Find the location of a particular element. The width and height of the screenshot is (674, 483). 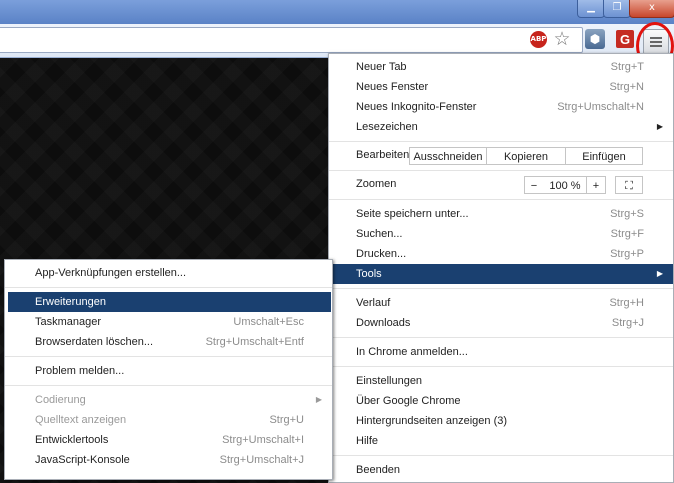

menu-item-label: Lesezeichen is located at coordinates (387, 127).